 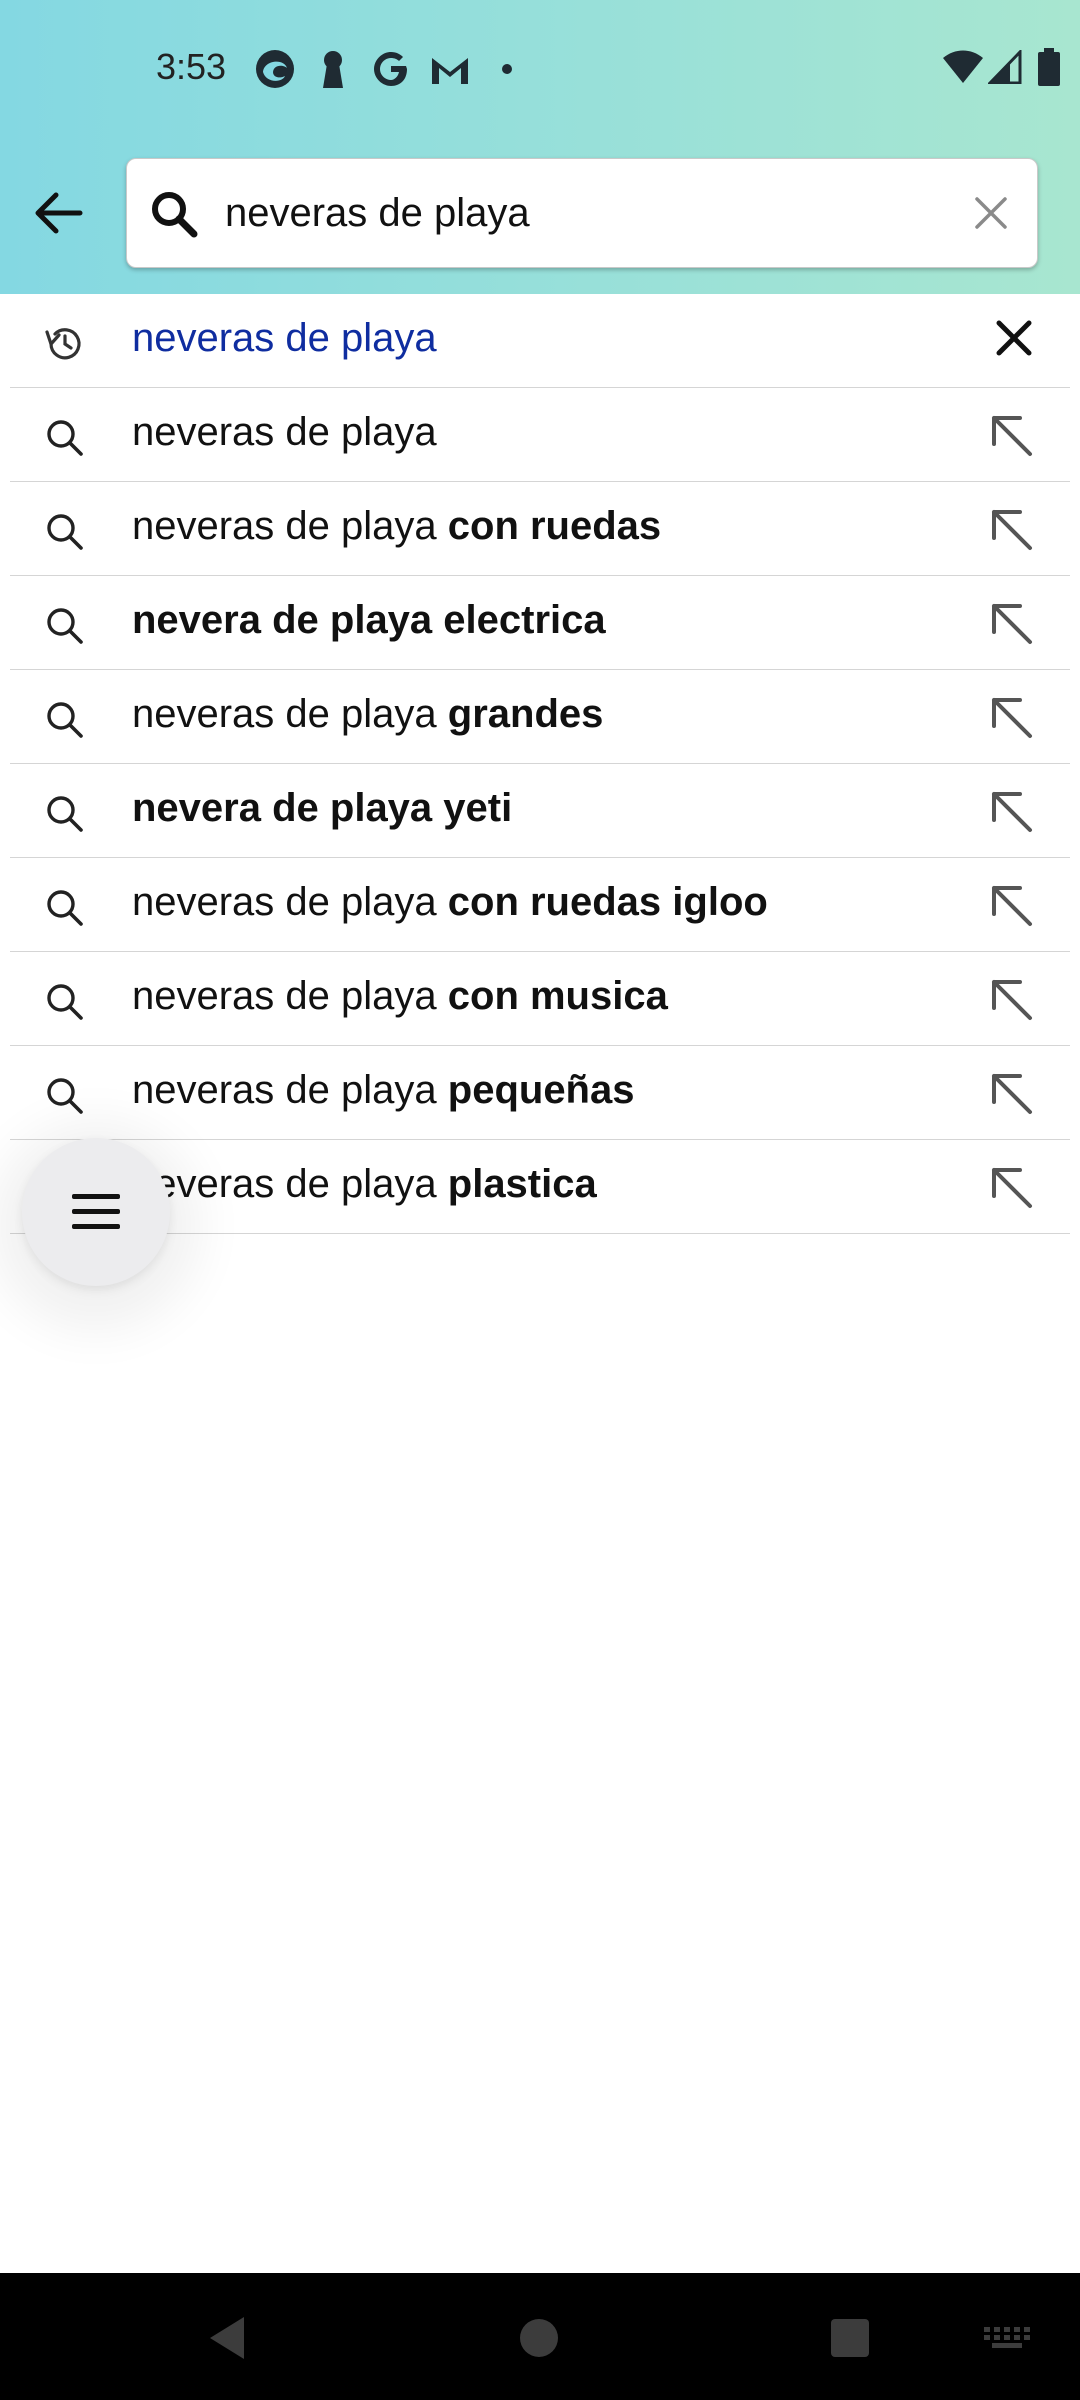 I want to click on search-input, so click(x=575, y=213).